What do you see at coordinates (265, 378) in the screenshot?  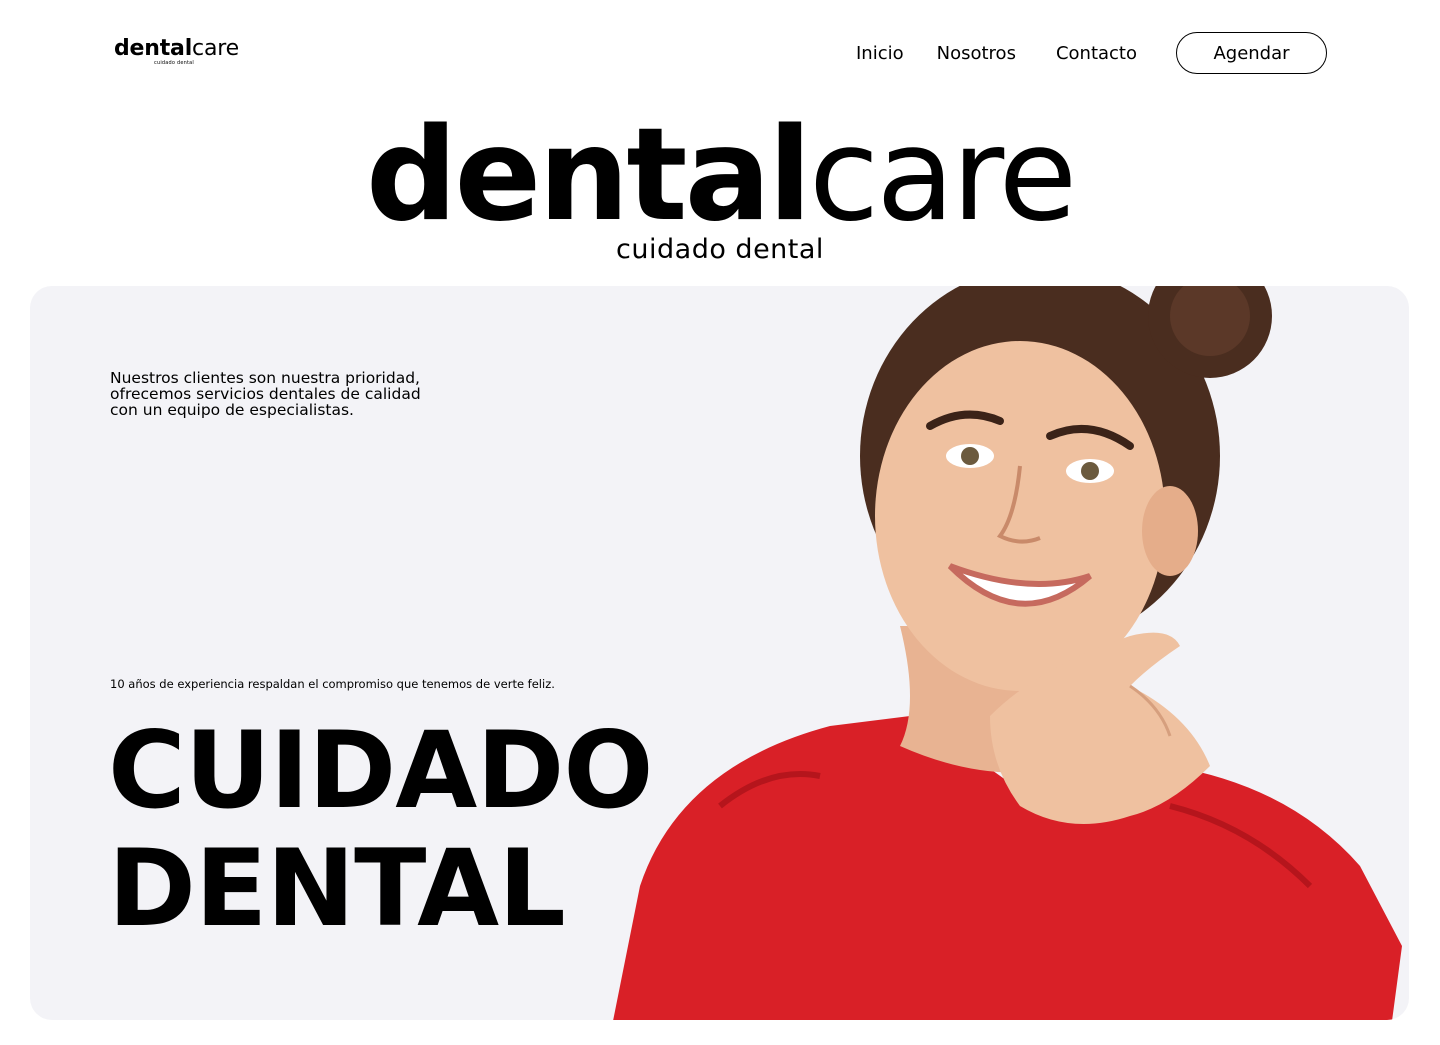 I see `intro-line: Nuestros clientes son nuestra prioridad,` at bounding box center [265, 378].